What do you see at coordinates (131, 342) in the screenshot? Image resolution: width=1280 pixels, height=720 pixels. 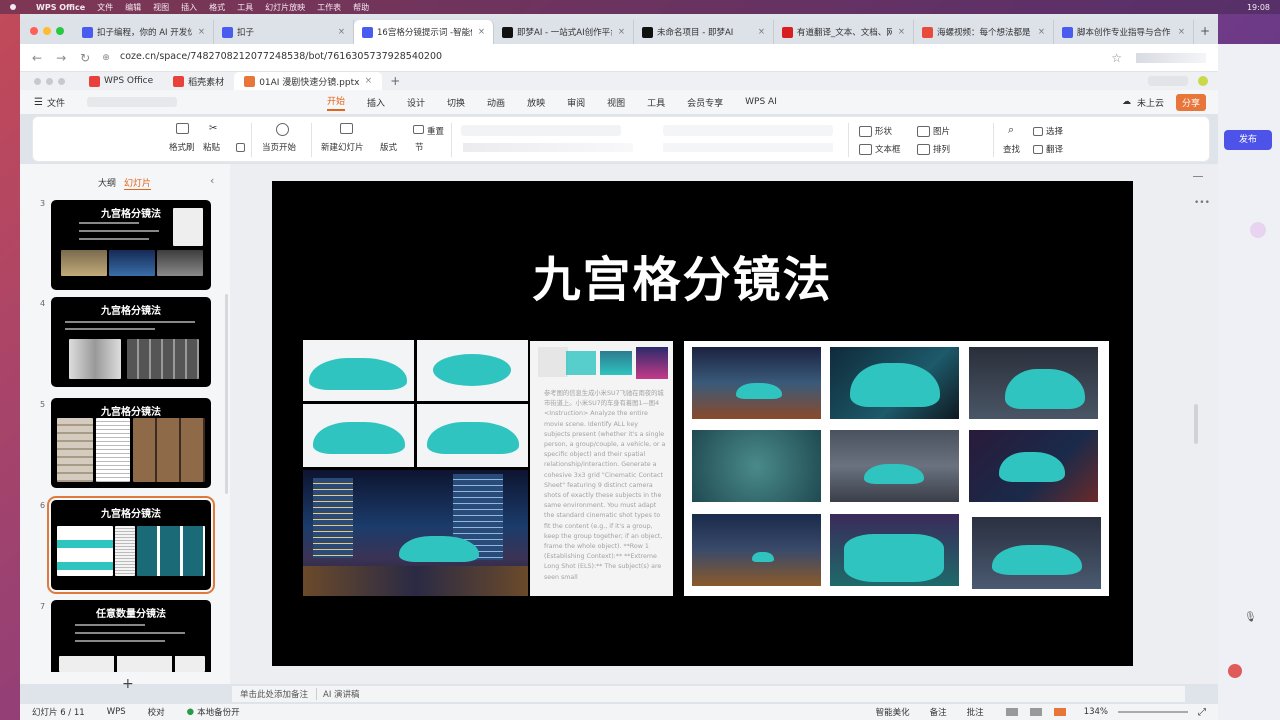 I see `slide-thumbnail-4: 九宫格分镜法` at bounding box center [131, 342].